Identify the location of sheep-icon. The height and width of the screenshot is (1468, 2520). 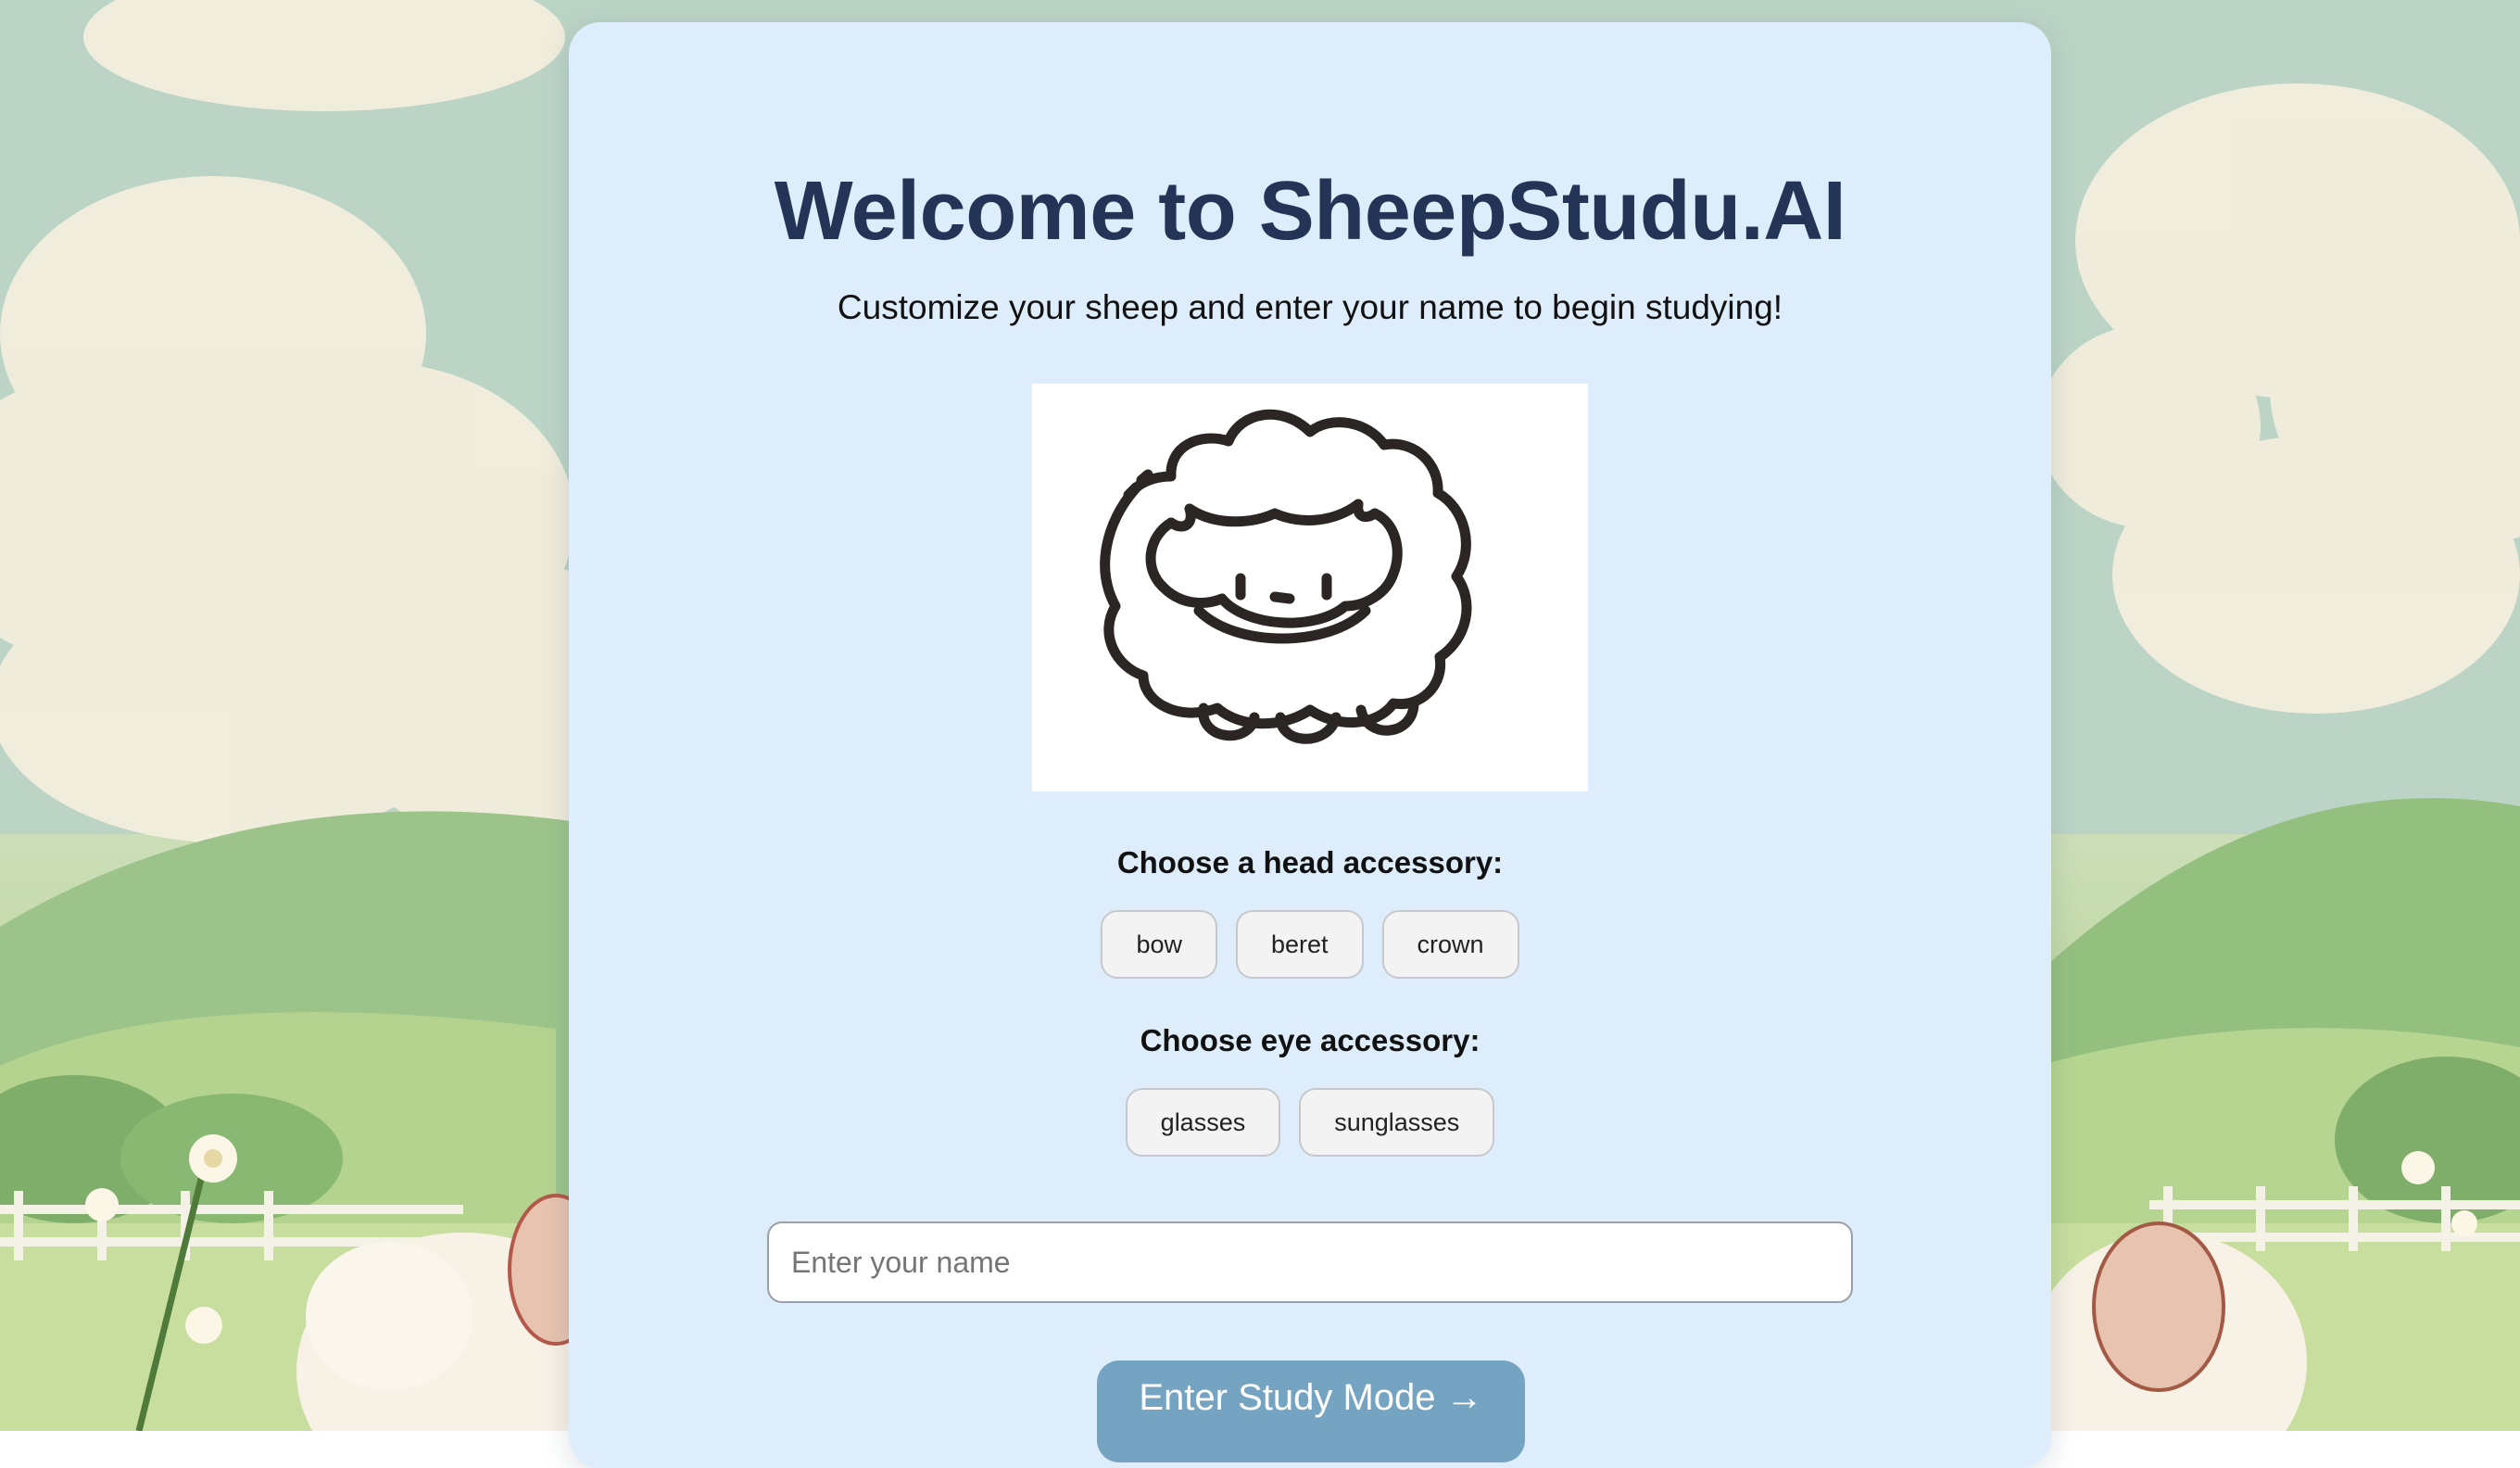
(1286, 576).